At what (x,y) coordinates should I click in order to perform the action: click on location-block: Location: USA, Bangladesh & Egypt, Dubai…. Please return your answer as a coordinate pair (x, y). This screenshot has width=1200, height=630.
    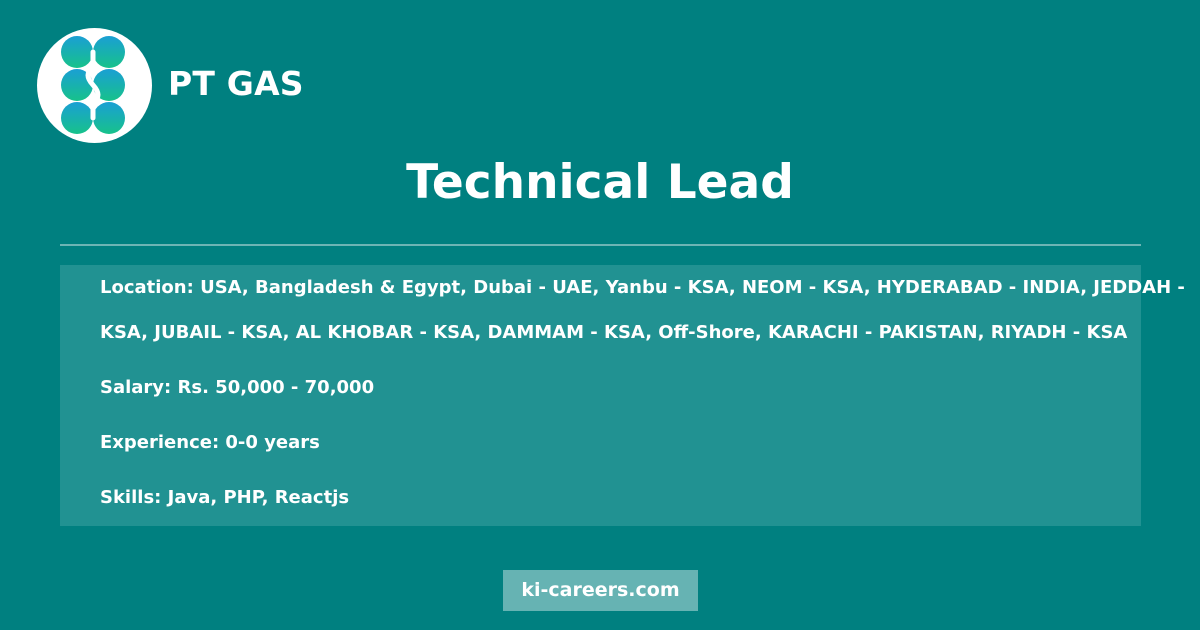
    Looking at the image, I should click on (642, 310).